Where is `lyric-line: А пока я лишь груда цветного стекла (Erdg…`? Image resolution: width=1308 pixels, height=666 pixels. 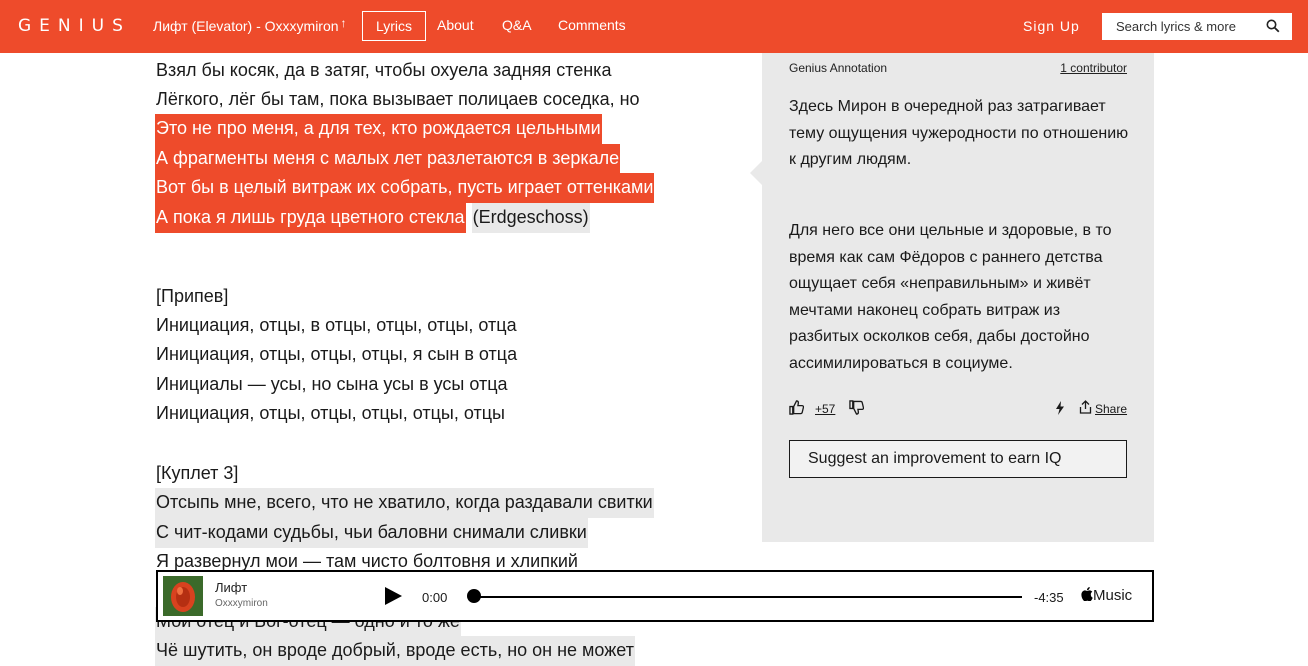
lyric-line: А пока я лишь груда цветного стекла (Erdg… is located at coordinates (372, 218).